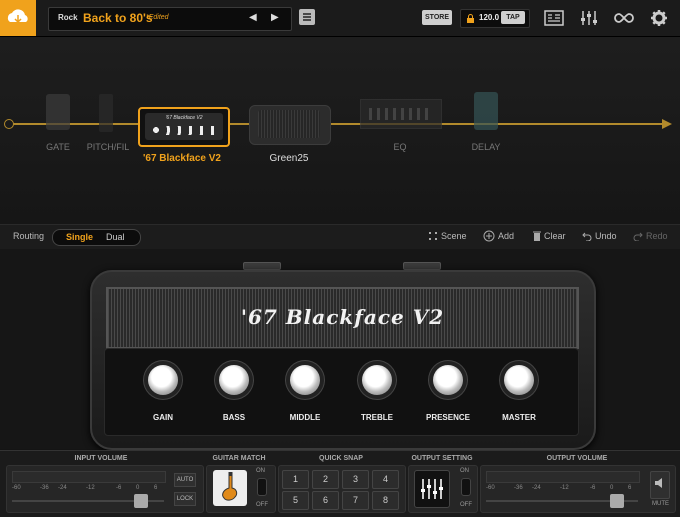 The image size is (680, 517). What do you see at coordinates (115, 237) in the screenshot?
I see `routing-dual: Dual` at bounding box center [115, 237].